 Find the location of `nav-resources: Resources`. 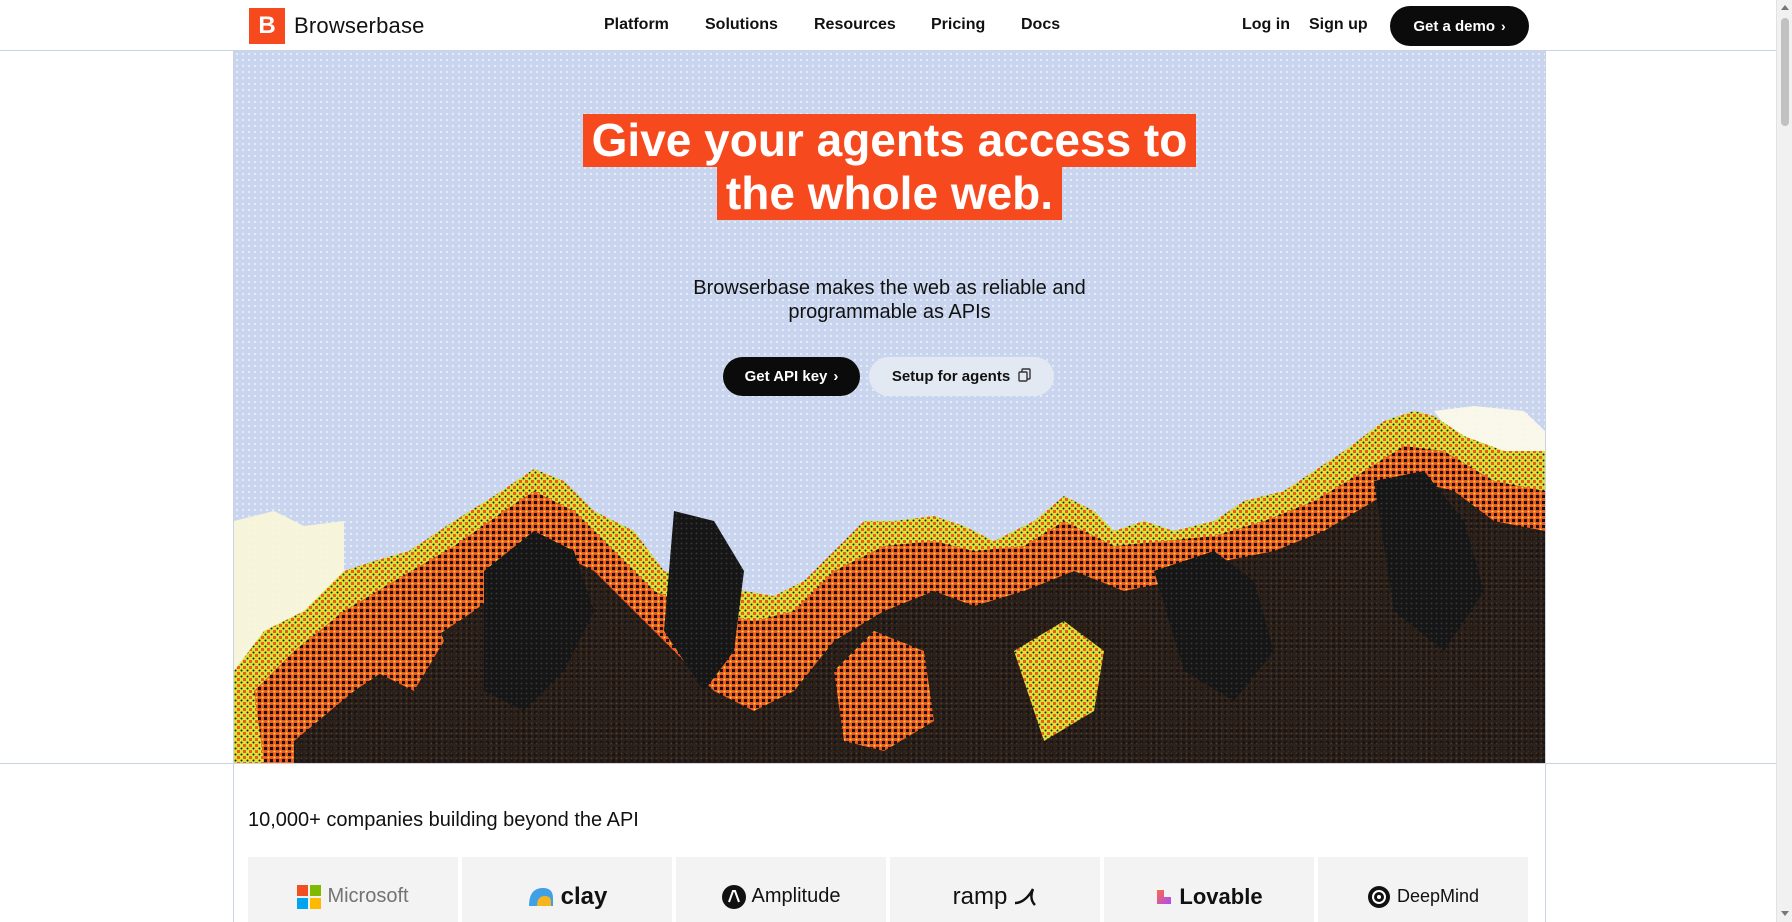

nav-resources: Resources is located at coordinates (855, 25).